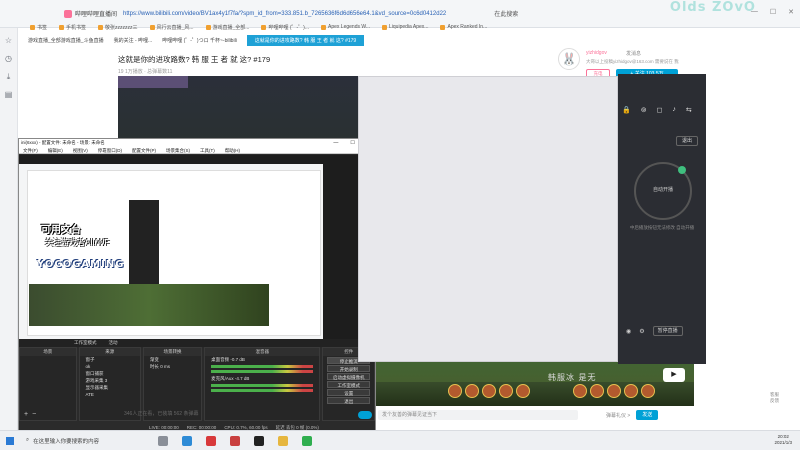 The image size is (800, 450). I want to click on feedback-link: 反馈, so click(774, 401).